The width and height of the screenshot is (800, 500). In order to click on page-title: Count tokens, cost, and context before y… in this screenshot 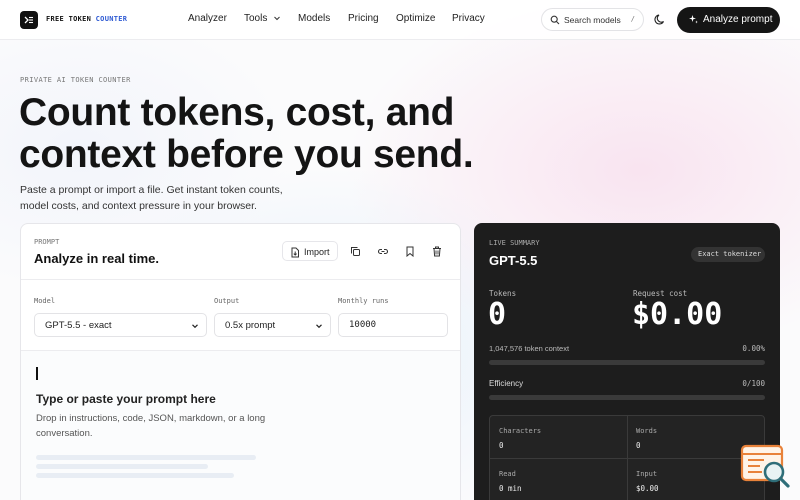, I will do `click(299, 134)`.